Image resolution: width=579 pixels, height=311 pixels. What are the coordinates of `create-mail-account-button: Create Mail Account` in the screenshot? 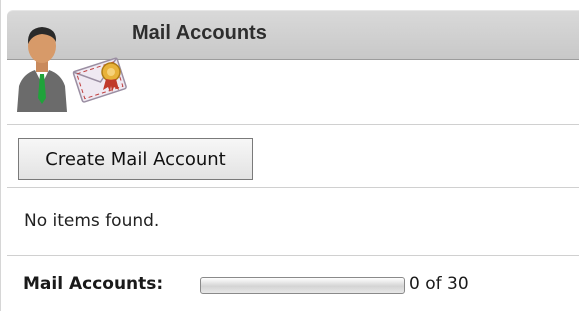 It's located at (135, 159).